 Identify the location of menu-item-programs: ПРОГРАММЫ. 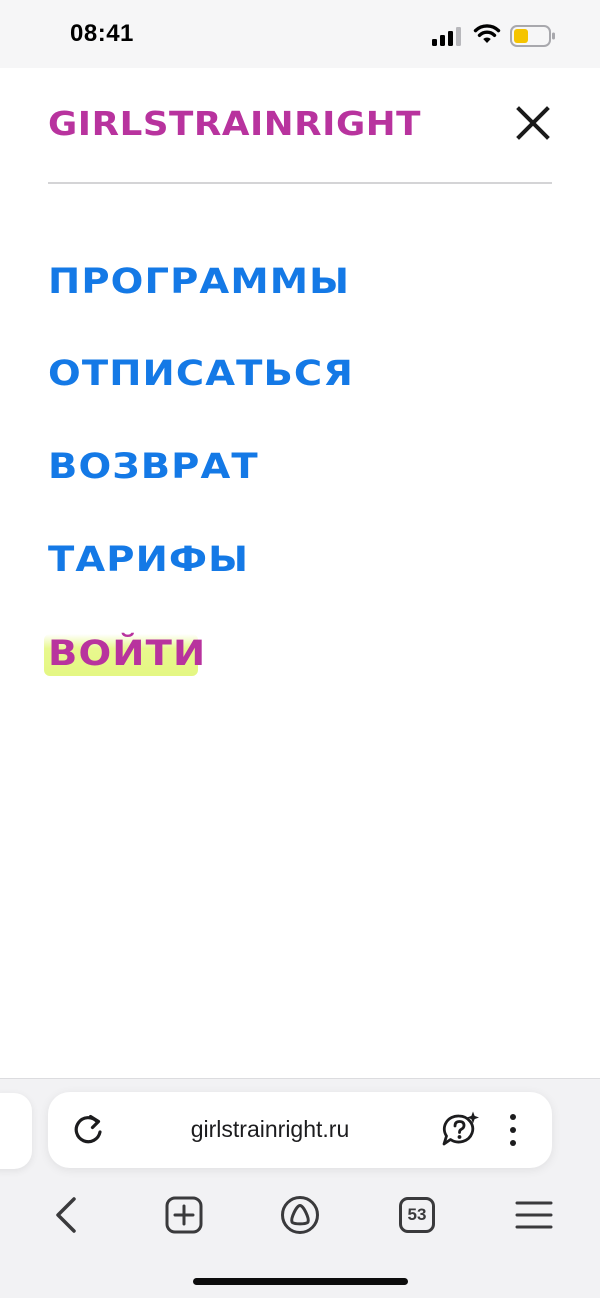
(199, 282).